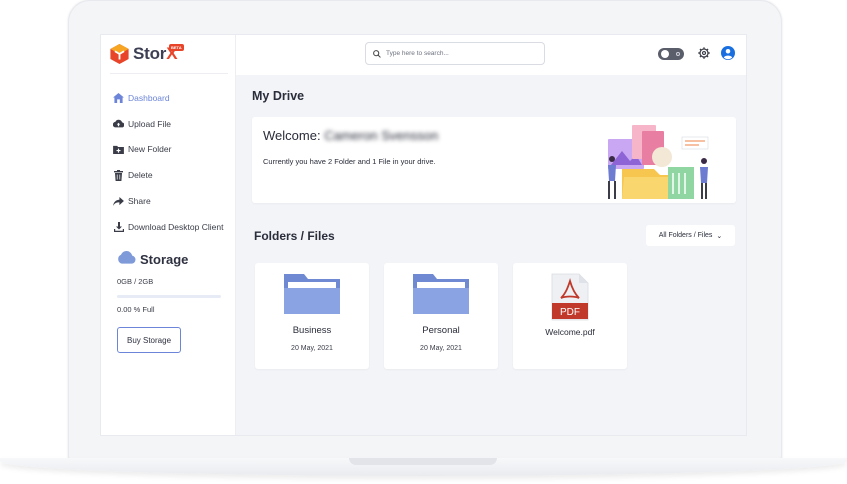 This screenshot has height=484, width=847. I want to click on home-icon, so click(118, 97).